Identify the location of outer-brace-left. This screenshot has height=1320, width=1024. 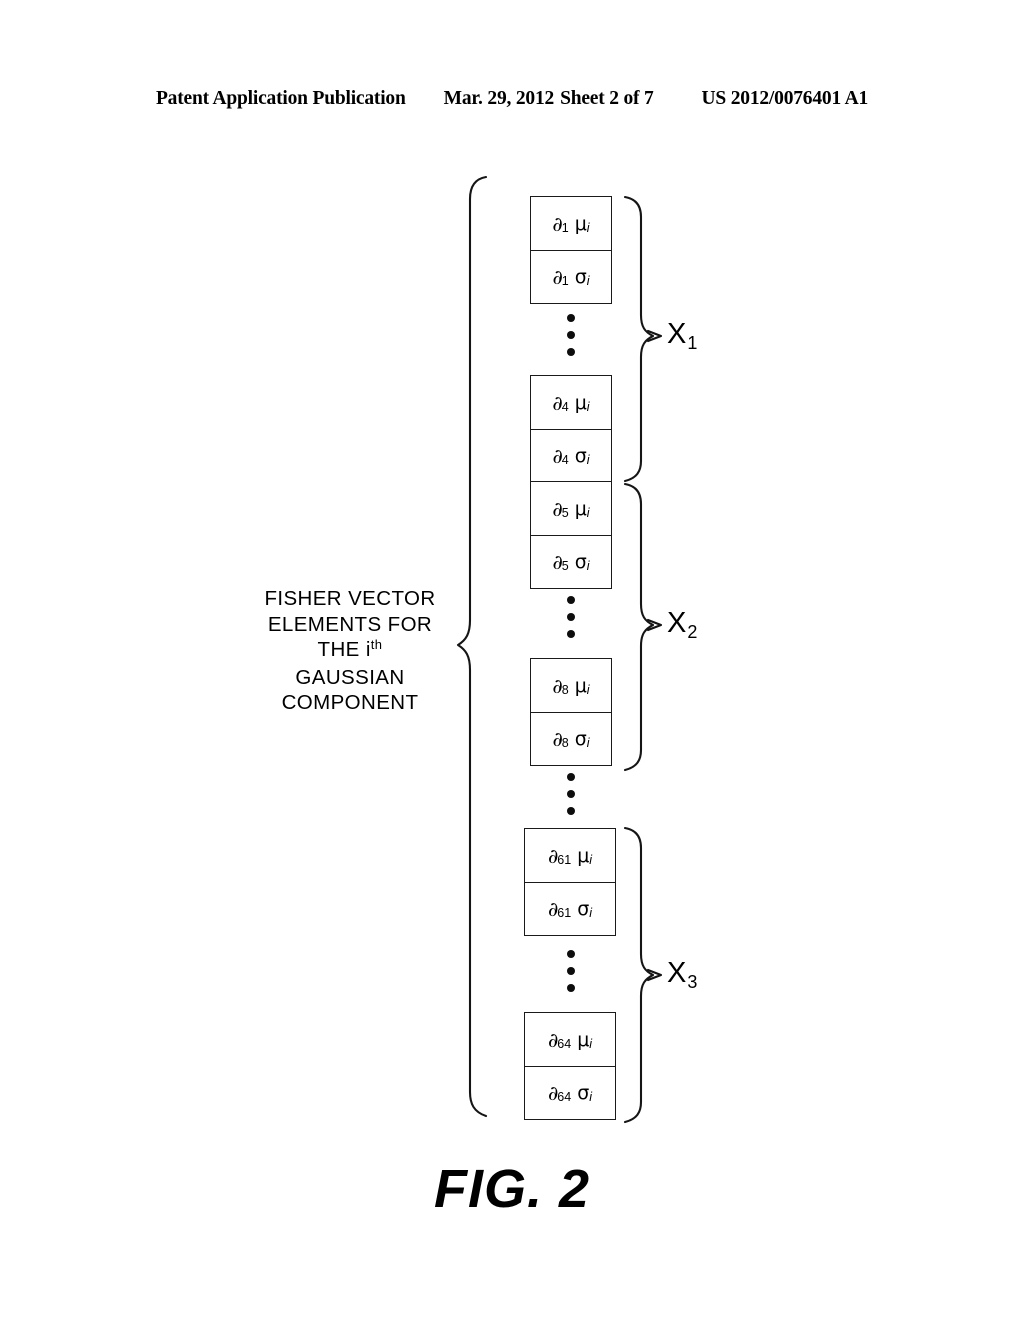
(472, 646).